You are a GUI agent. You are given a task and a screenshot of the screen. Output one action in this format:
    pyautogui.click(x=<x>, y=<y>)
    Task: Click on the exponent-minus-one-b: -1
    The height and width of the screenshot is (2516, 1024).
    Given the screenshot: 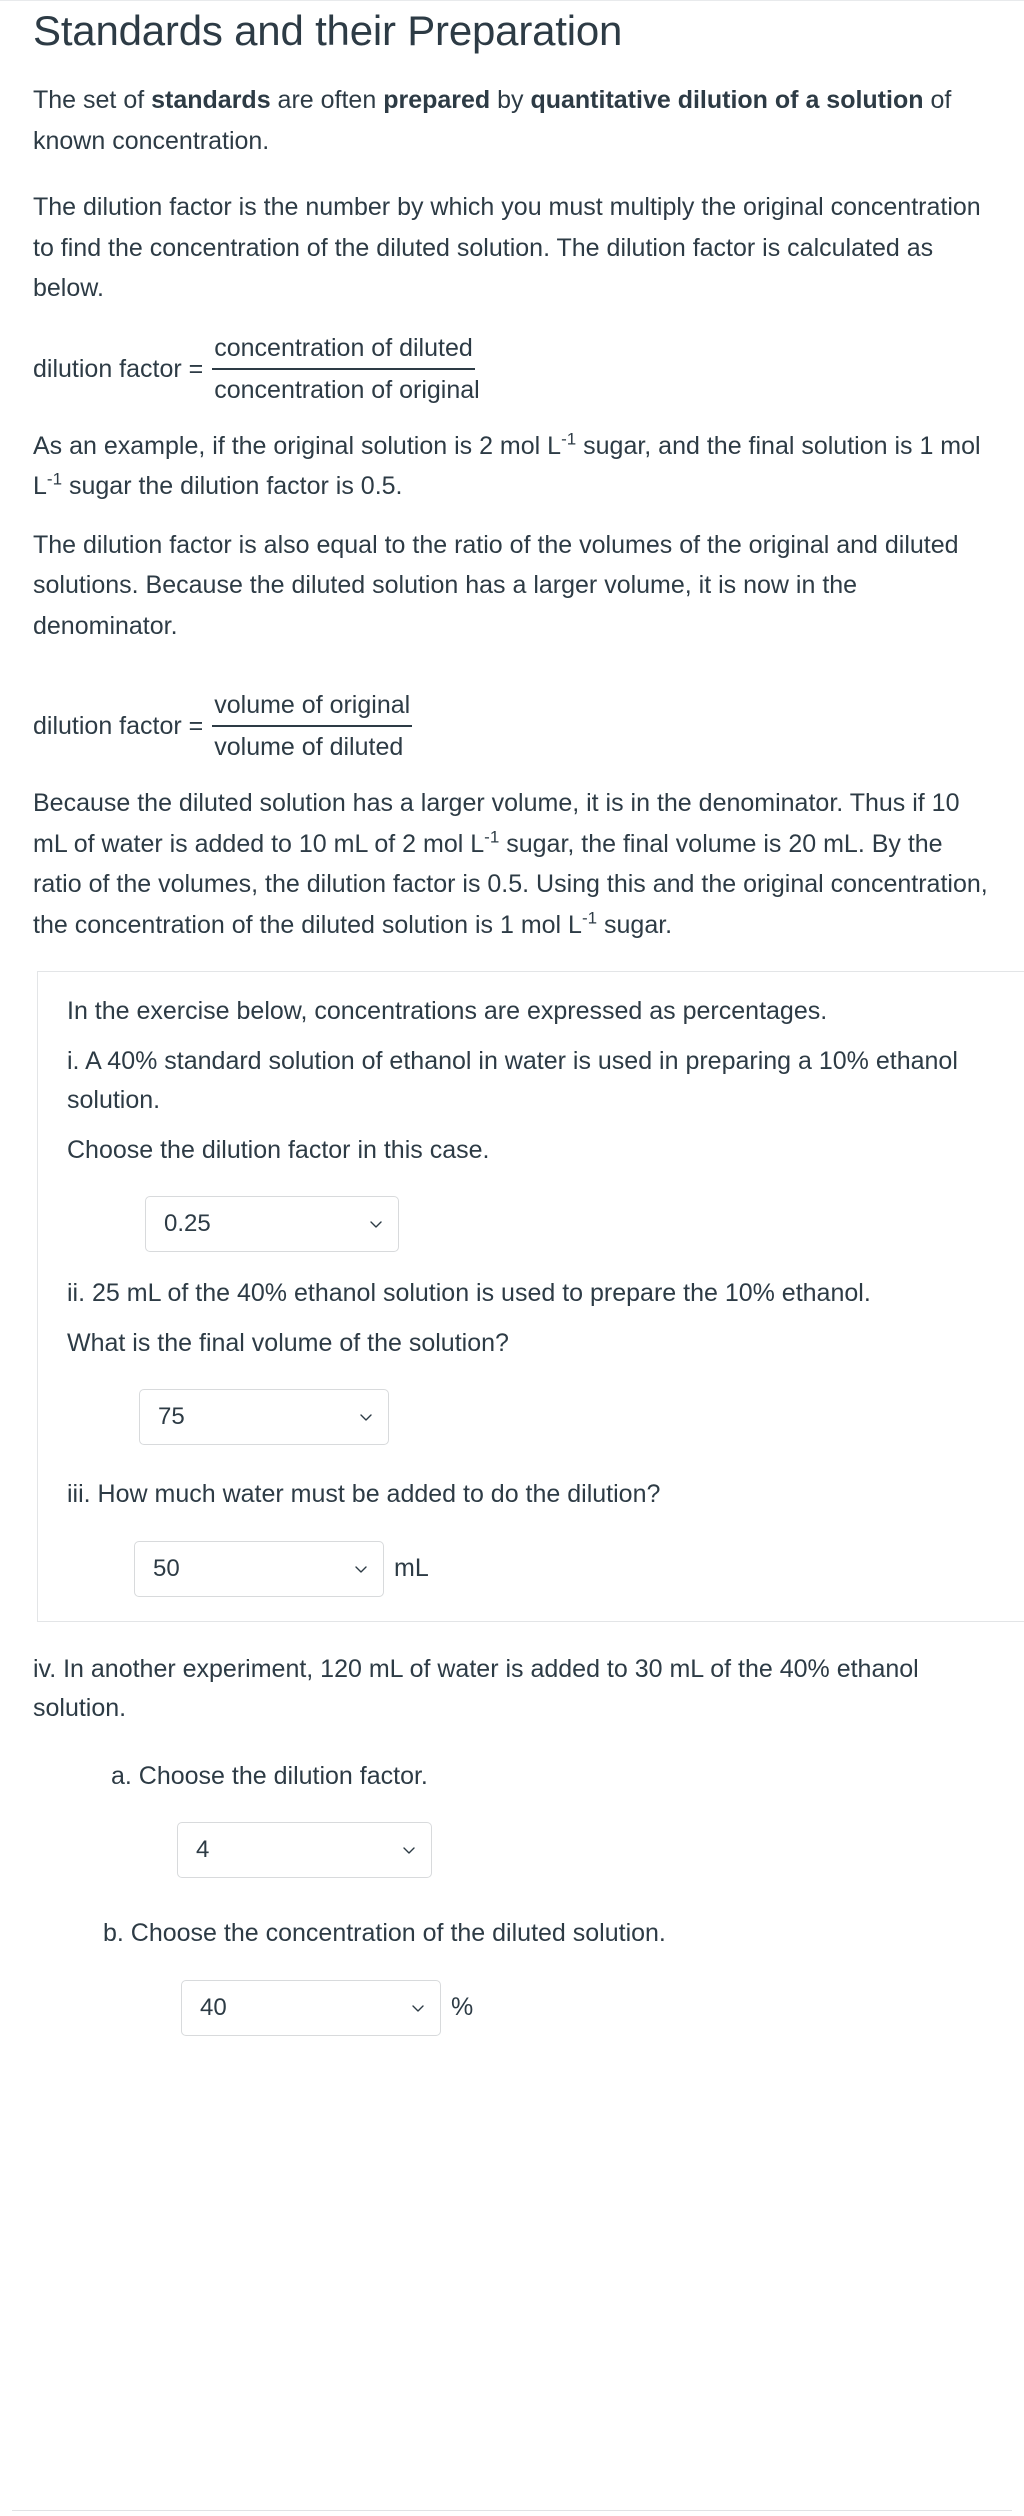 What is the action you would take?
    pyautogui.click(x=54, y=479)
    